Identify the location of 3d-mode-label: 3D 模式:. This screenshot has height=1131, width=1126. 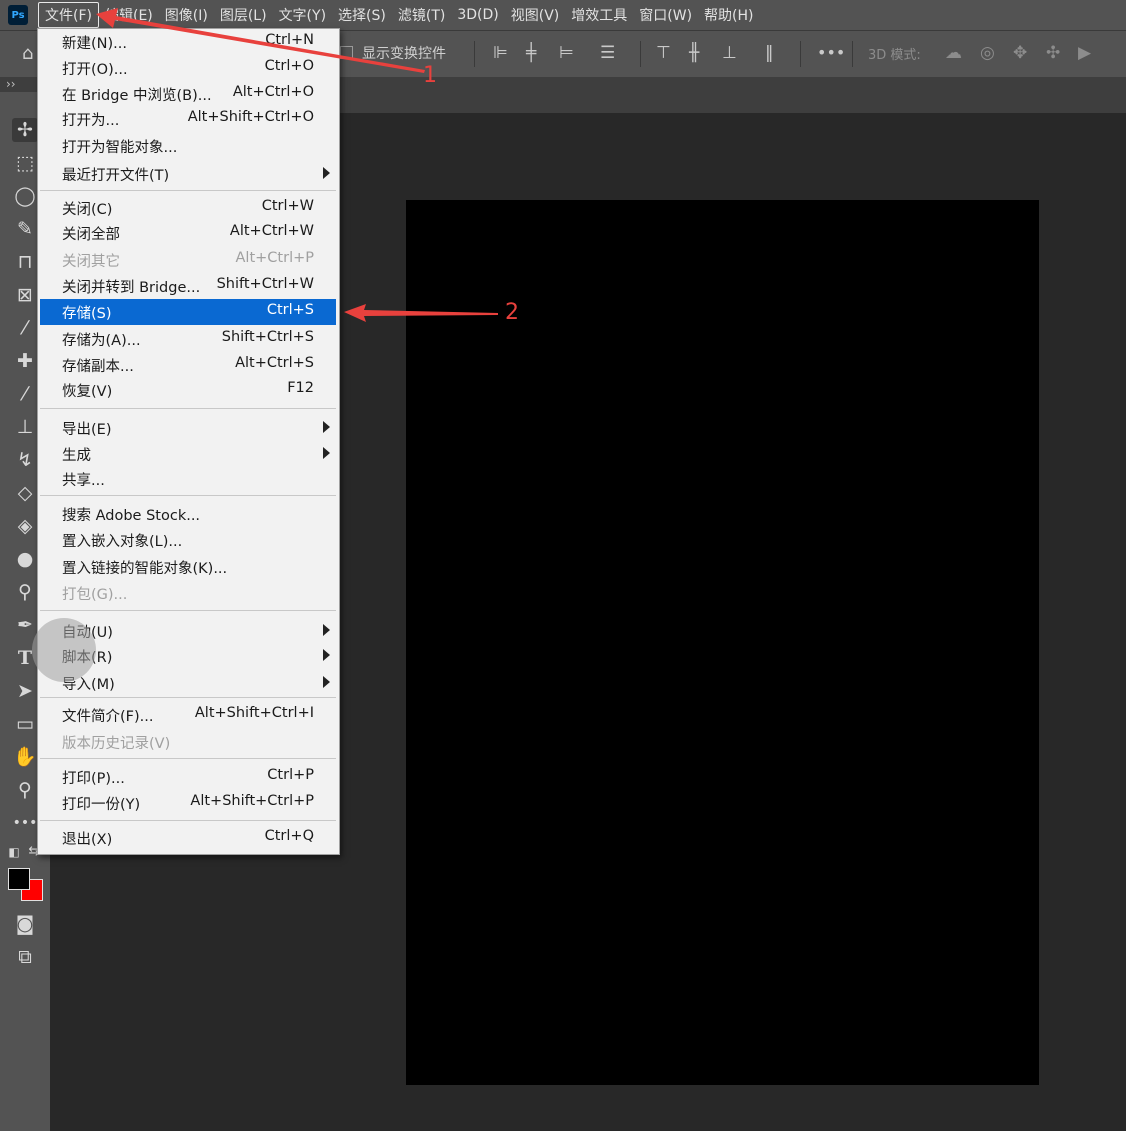
(894, 55).